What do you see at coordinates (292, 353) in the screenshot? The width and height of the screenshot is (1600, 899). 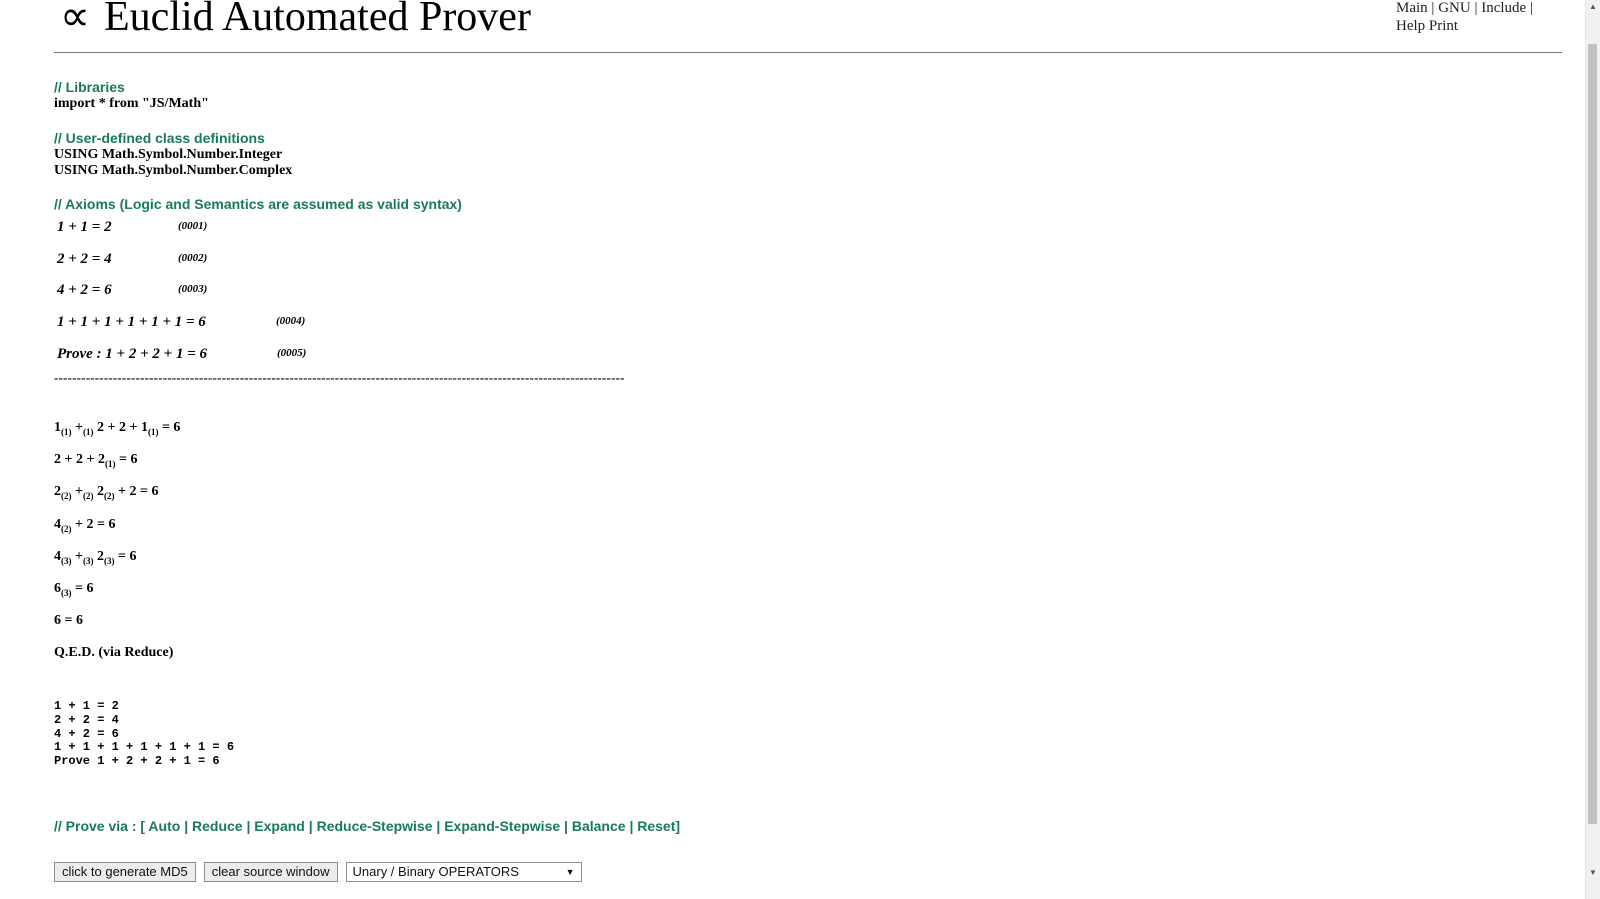 I see `axiom-number: (0005)` at bounding box center [292, 353].